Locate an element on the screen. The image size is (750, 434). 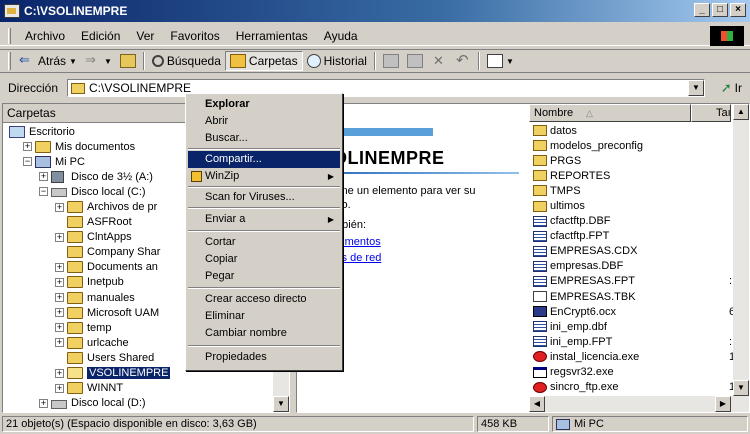
list-item: ultimos is located at coordinates (630, 205).